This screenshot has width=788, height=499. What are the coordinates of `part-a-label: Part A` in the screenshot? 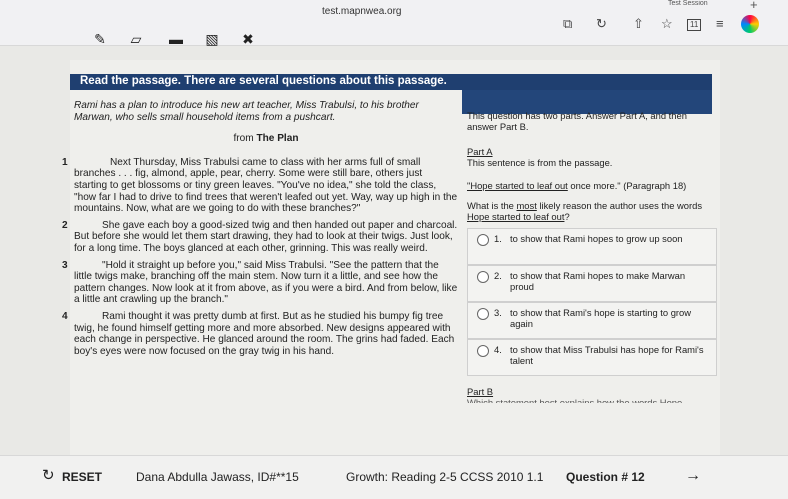 It's located at (480, 151).